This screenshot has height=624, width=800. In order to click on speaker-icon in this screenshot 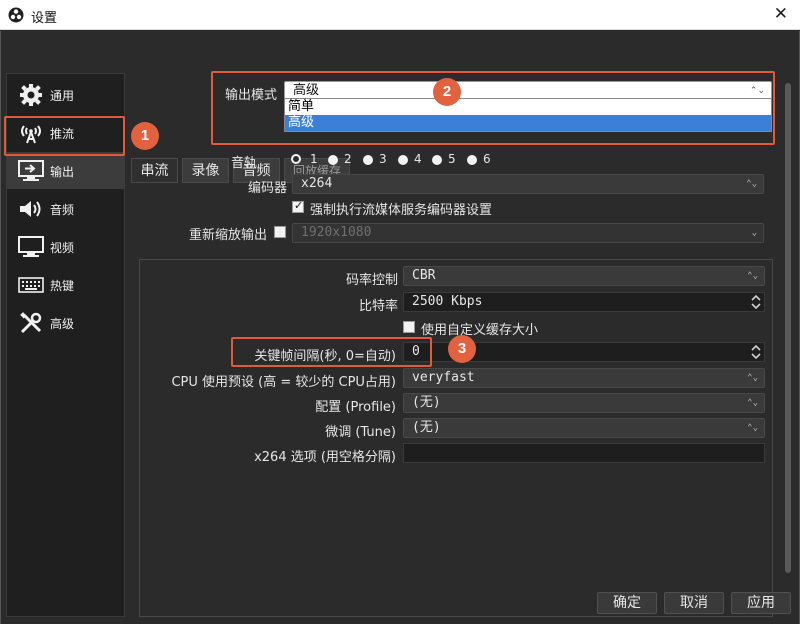, I will do `click(30, 209)`.